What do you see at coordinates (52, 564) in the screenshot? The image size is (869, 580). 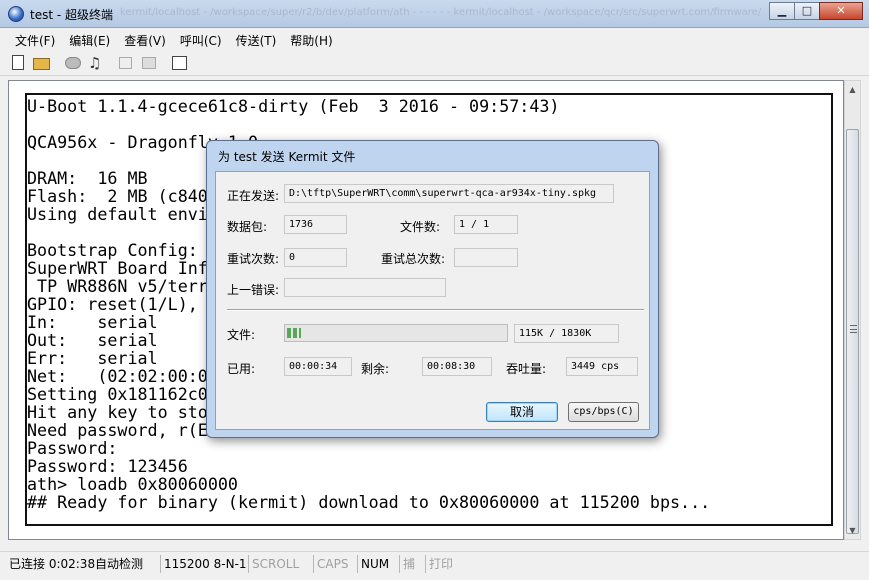 I see `status-connected-time: 已连接 0:02:38` at bounding box center [52, 564].